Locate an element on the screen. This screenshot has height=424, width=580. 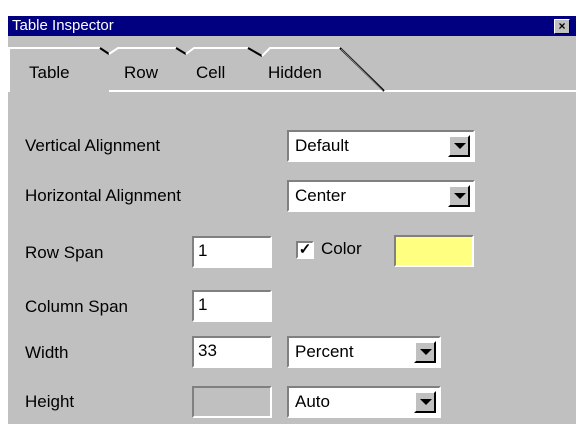
vertical-alignment-select: Default is located at coordinates (381, 146).